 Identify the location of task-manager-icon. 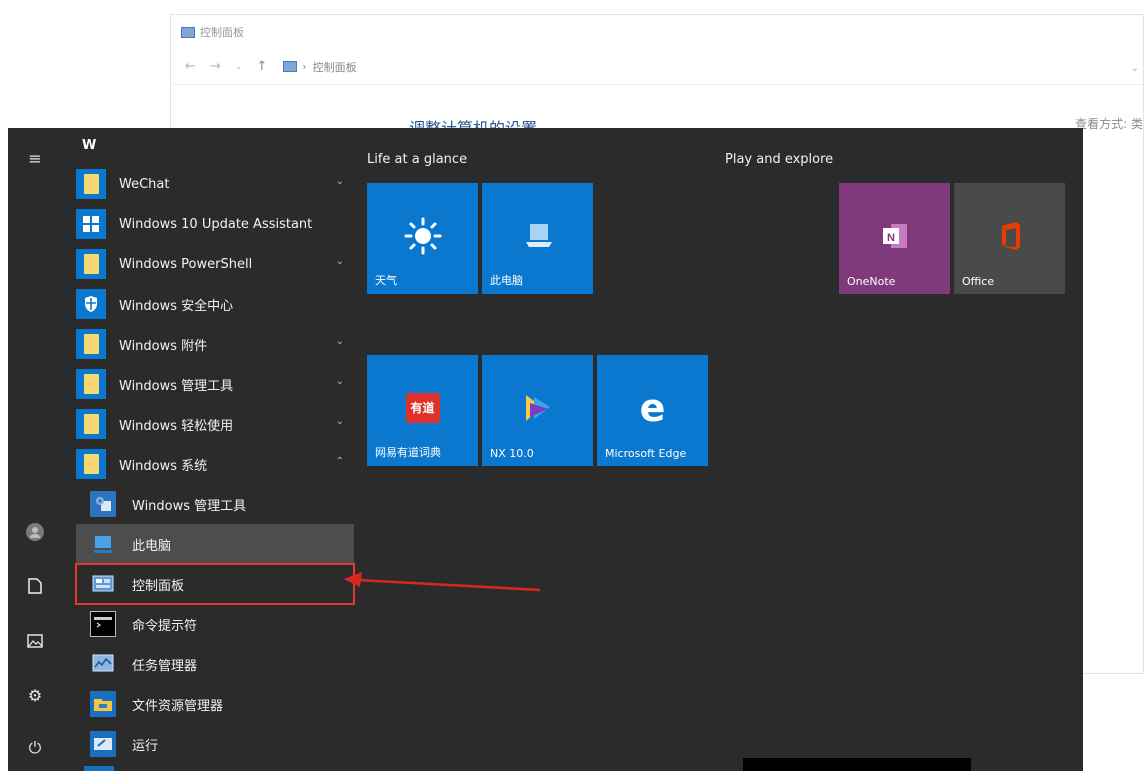
(103, 664).